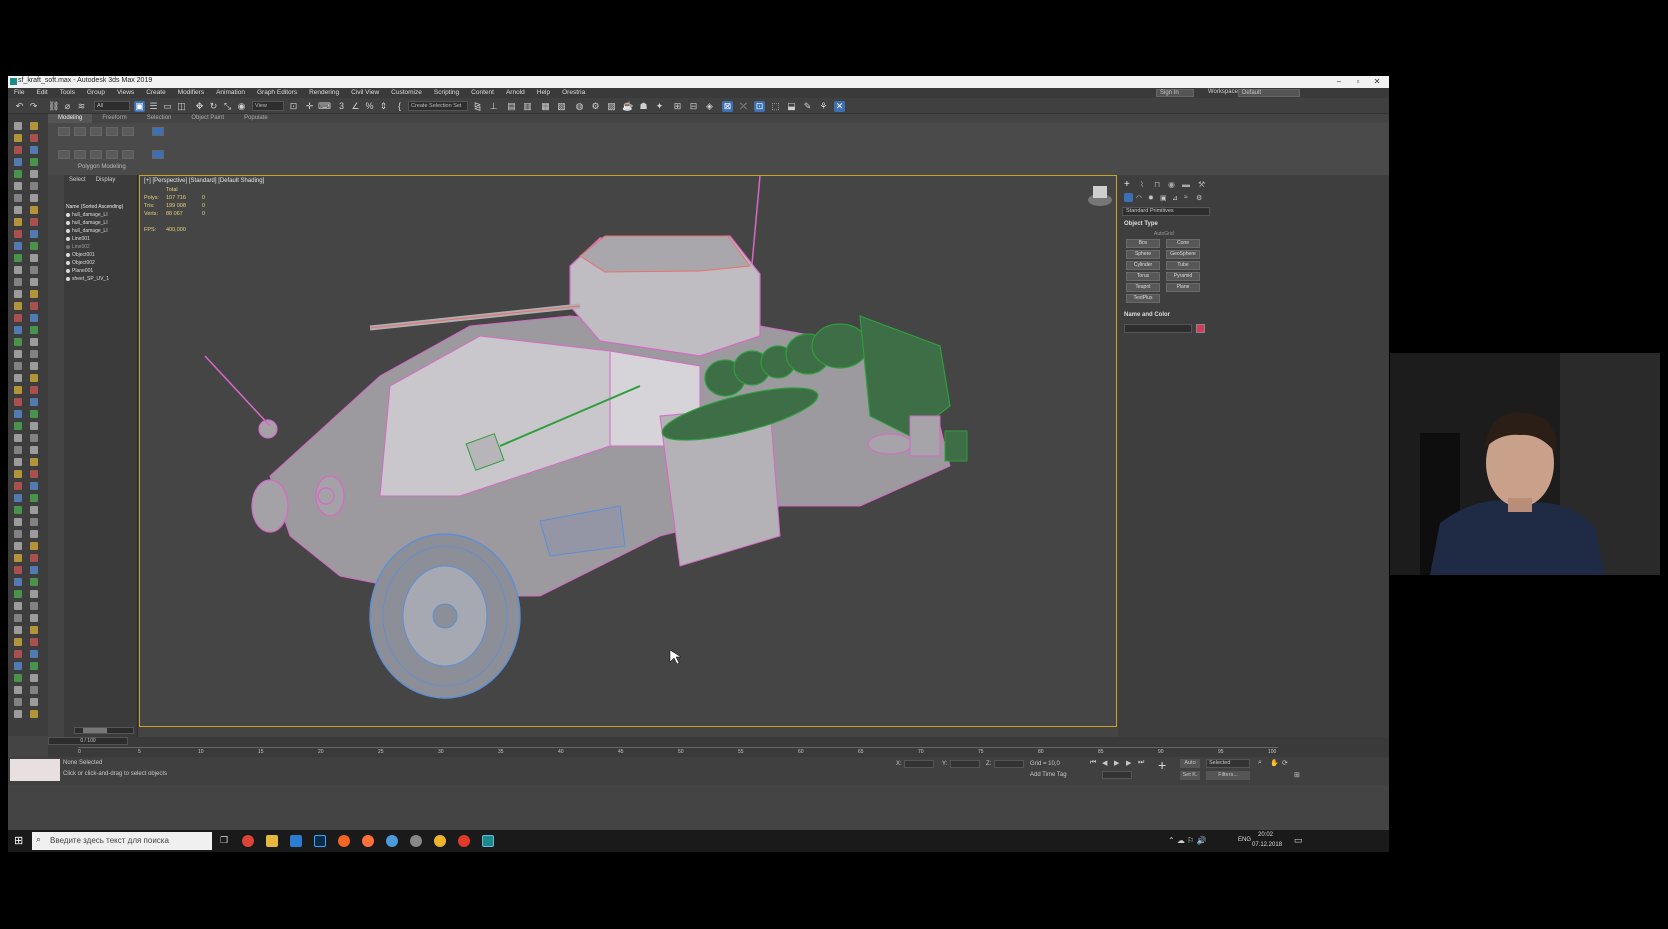 This screenshot has height=929, width=1668. I want to click on menu-rendering: Rendering, so click(324, 93).